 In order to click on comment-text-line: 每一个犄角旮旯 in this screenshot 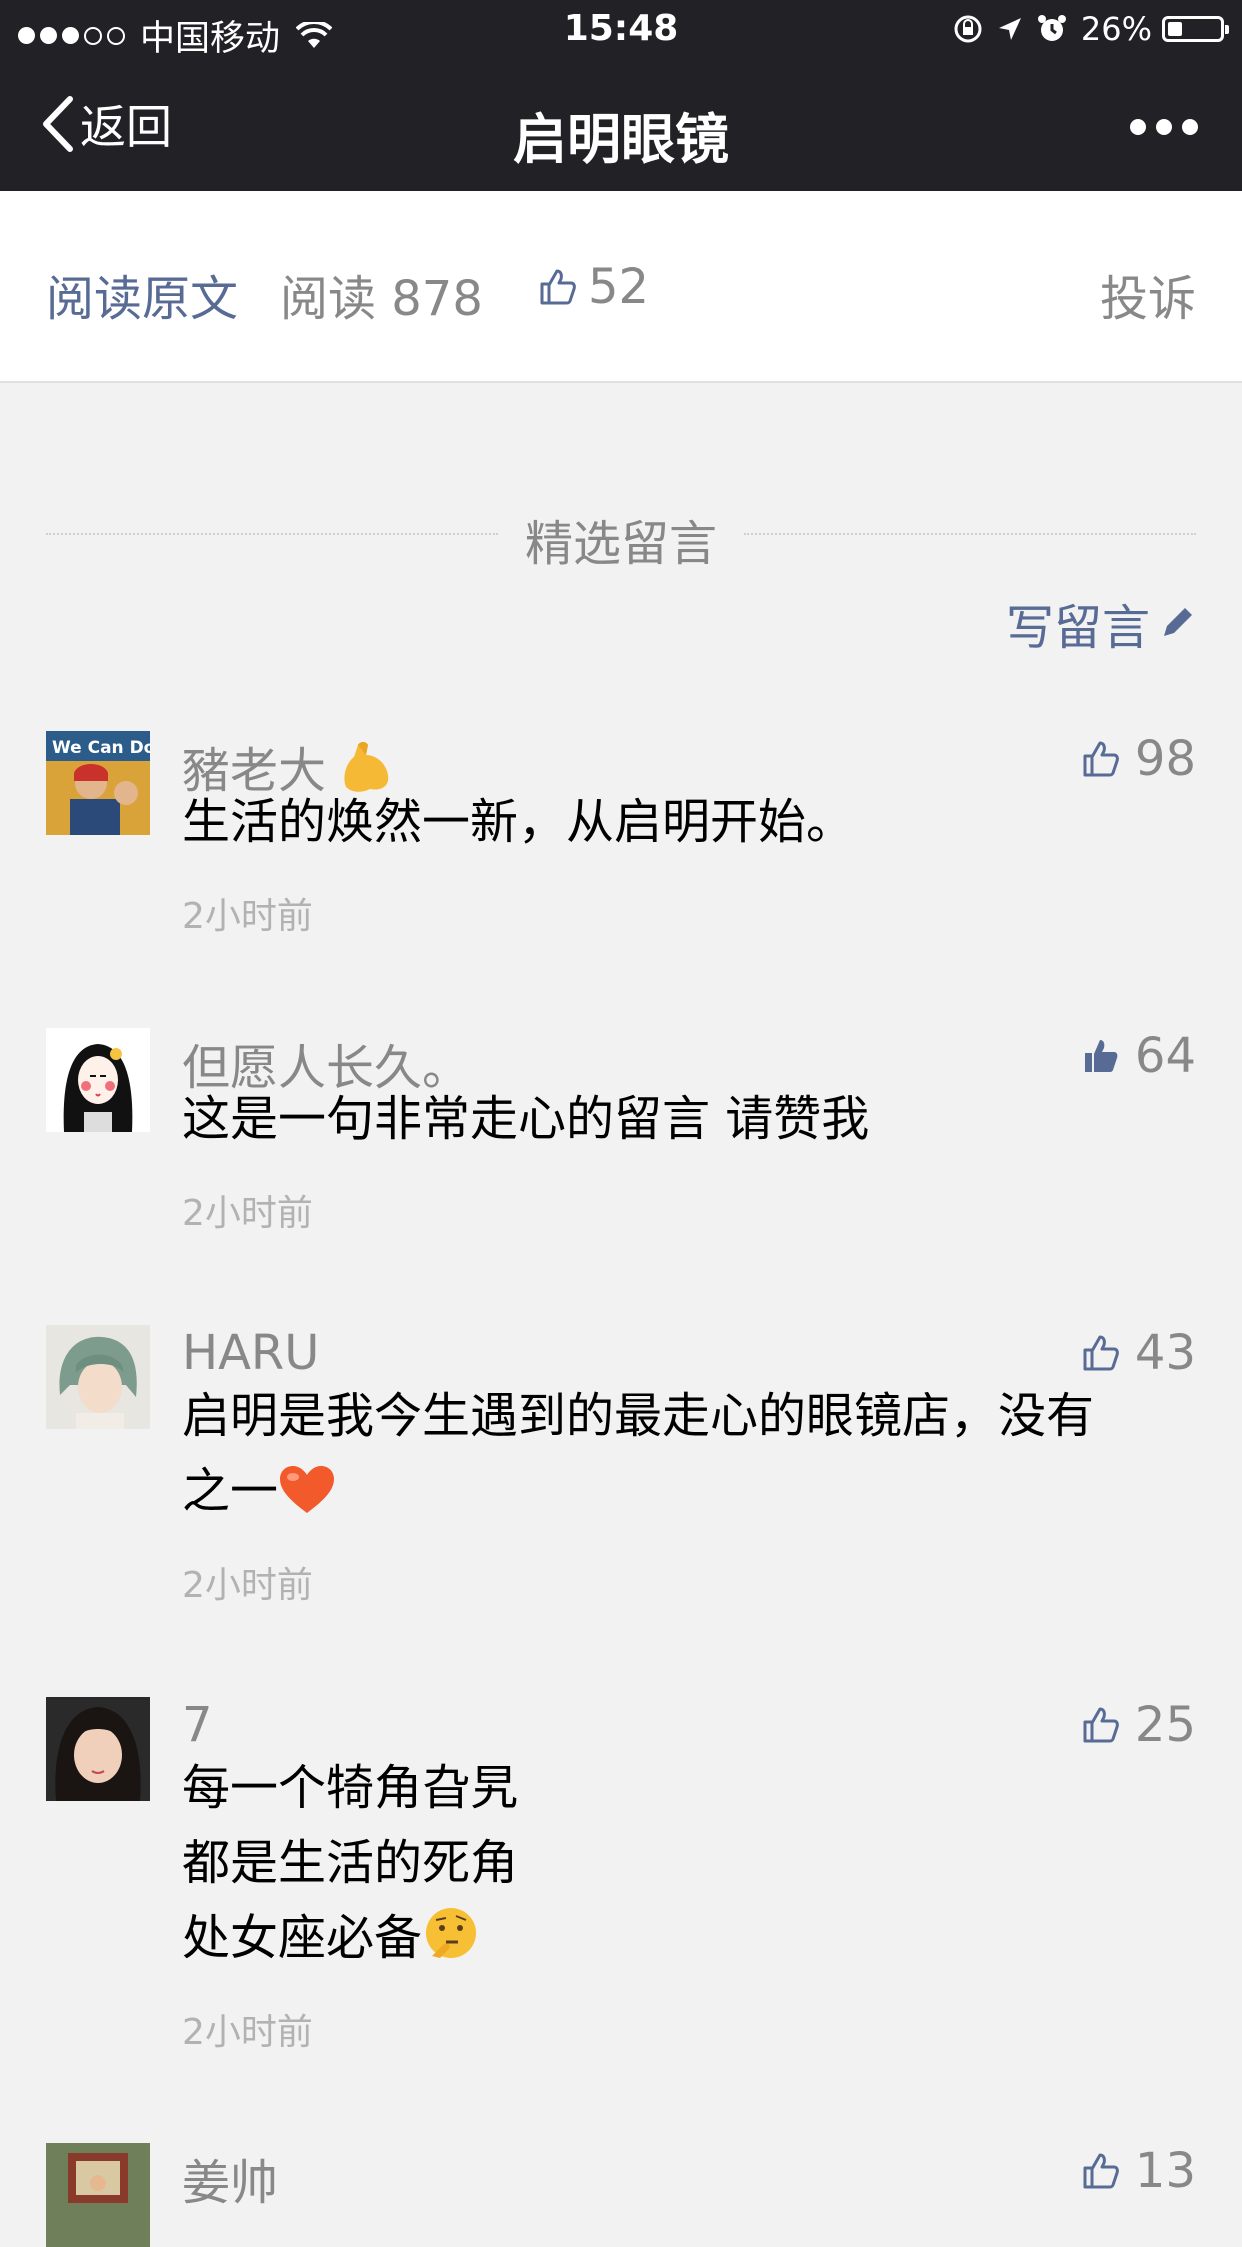, I will do `click(350, 1788)`.